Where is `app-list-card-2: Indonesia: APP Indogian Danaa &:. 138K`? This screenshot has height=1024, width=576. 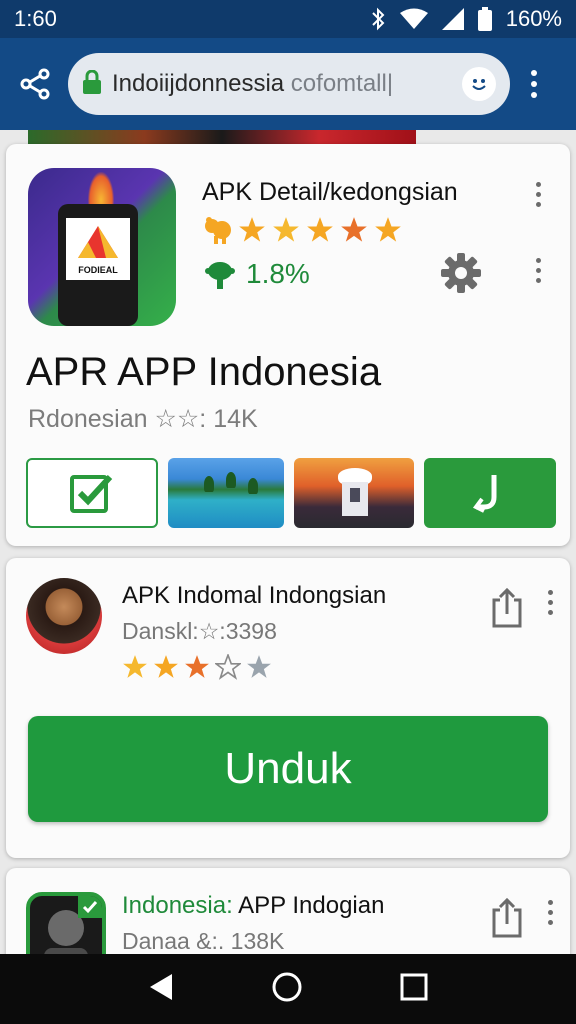
app-list-card-2: Indonesia: APP Indogian Danaa &:. 138K is located at coordinates (288, 920).